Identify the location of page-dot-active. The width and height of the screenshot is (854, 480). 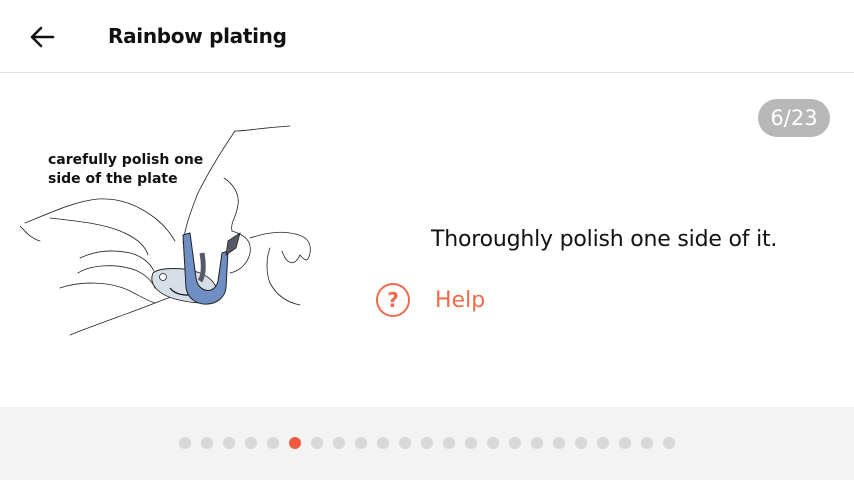
(295, 443).